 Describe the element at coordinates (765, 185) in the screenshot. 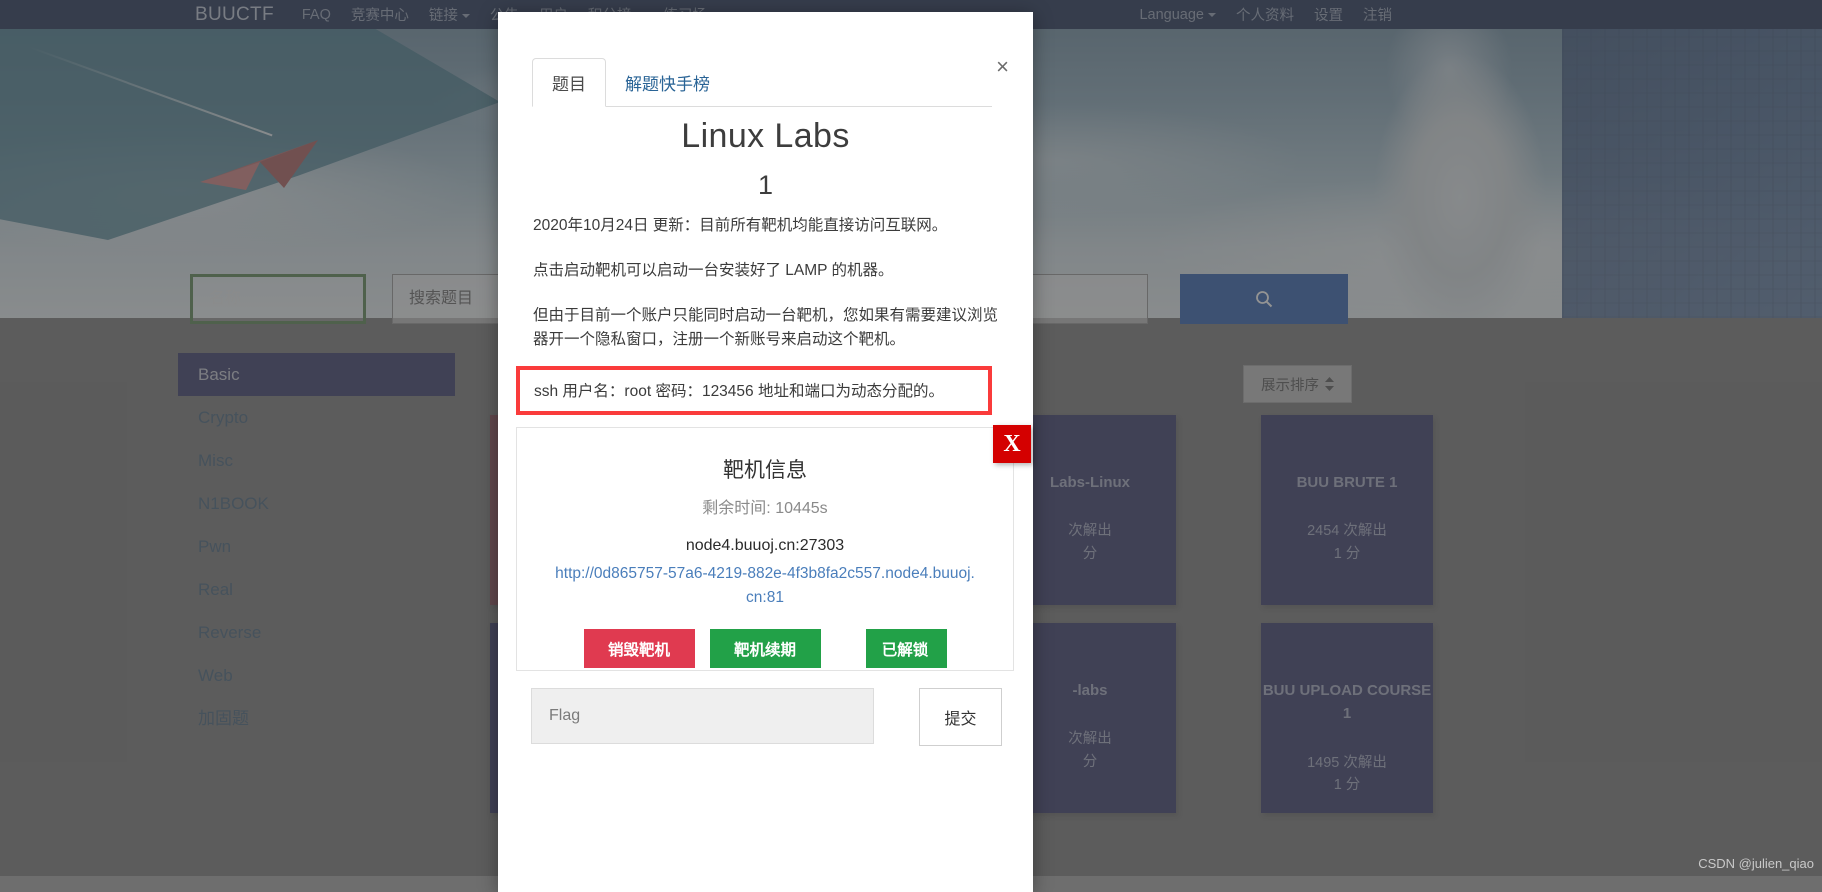

I see `challenge-points: 1` at that location.